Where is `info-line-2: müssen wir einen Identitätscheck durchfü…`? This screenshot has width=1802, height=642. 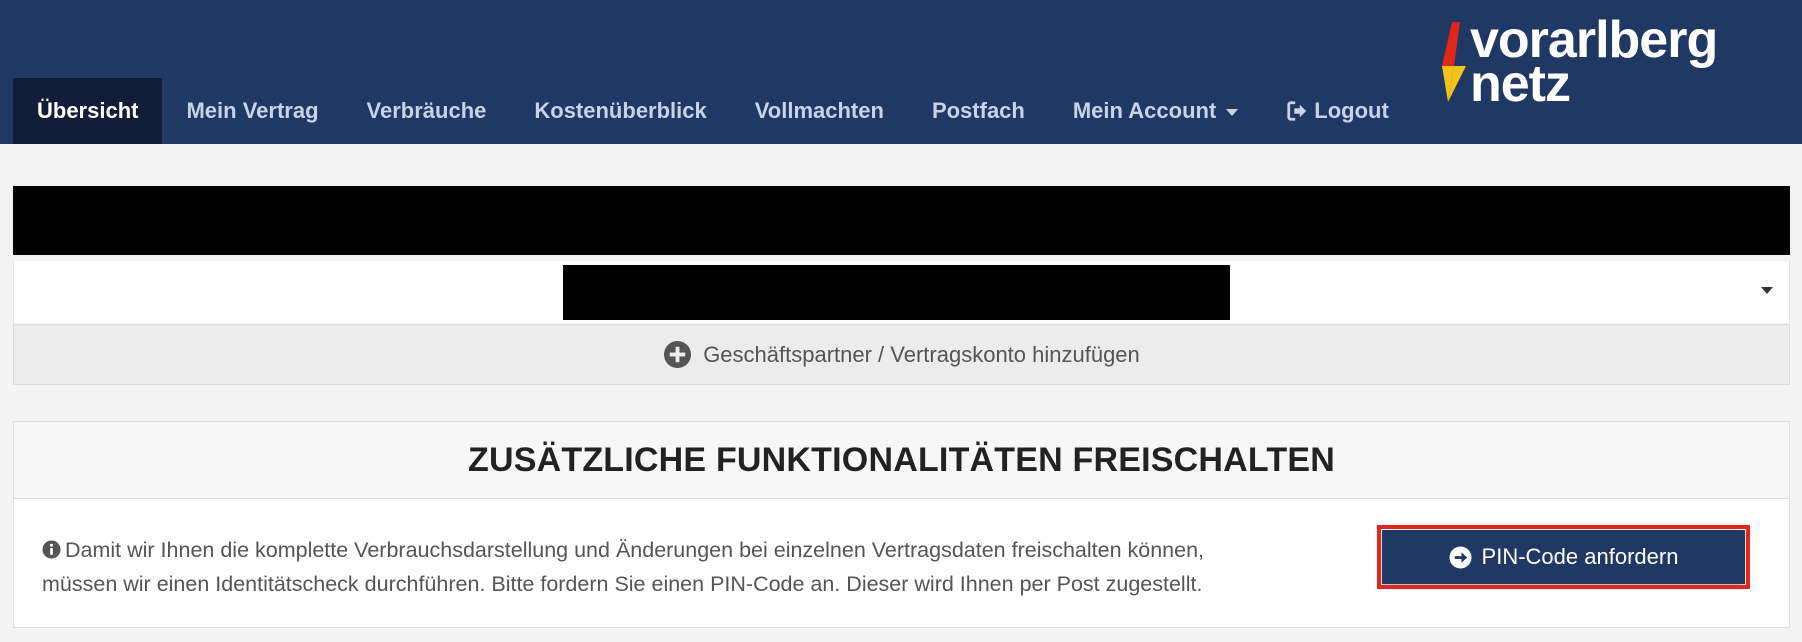
info-line-2: müssen wir einen Identitätscheck durchfü… is located at coordinates (622, 584).